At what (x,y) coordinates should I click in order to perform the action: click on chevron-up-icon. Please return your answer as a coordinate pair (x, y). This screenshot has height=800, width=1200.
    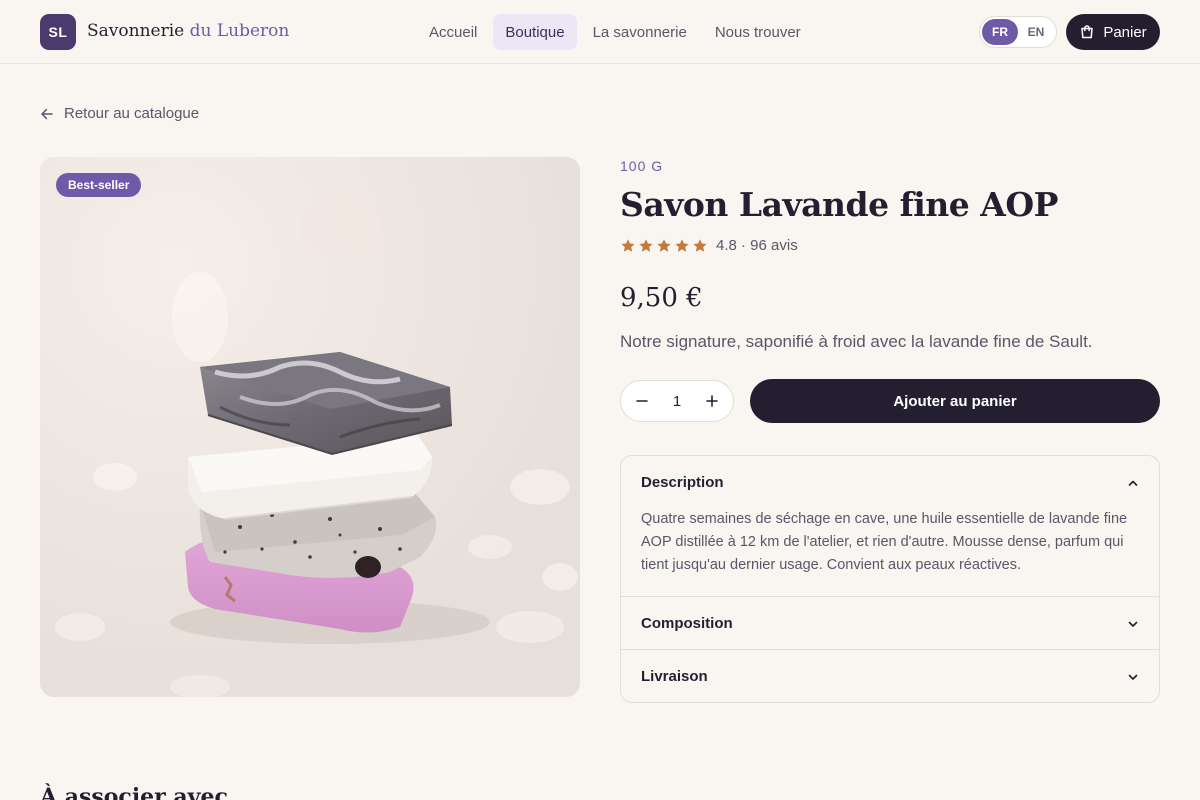
    Looking at the image, I should click on (1133, 483).